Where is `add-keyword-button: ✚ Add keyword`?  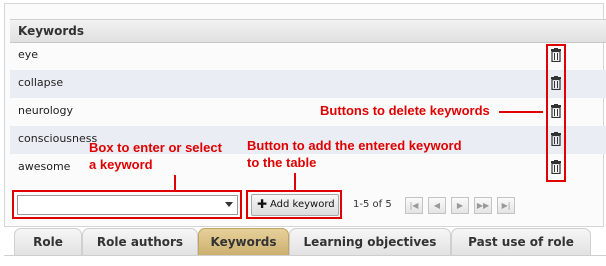 add-keyword-button: ✚ Add keyword is located at coordinates (295, 205).